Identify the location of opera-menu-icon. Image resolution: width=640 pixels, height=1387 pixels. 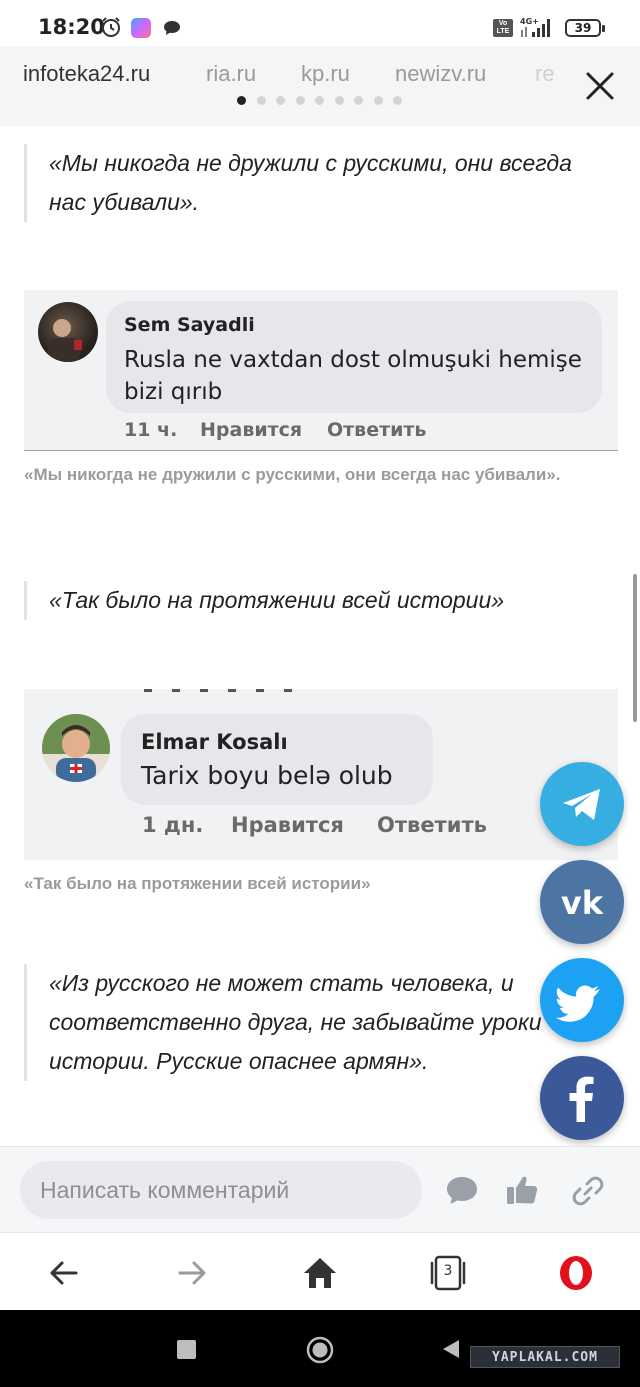
(576, 1273).